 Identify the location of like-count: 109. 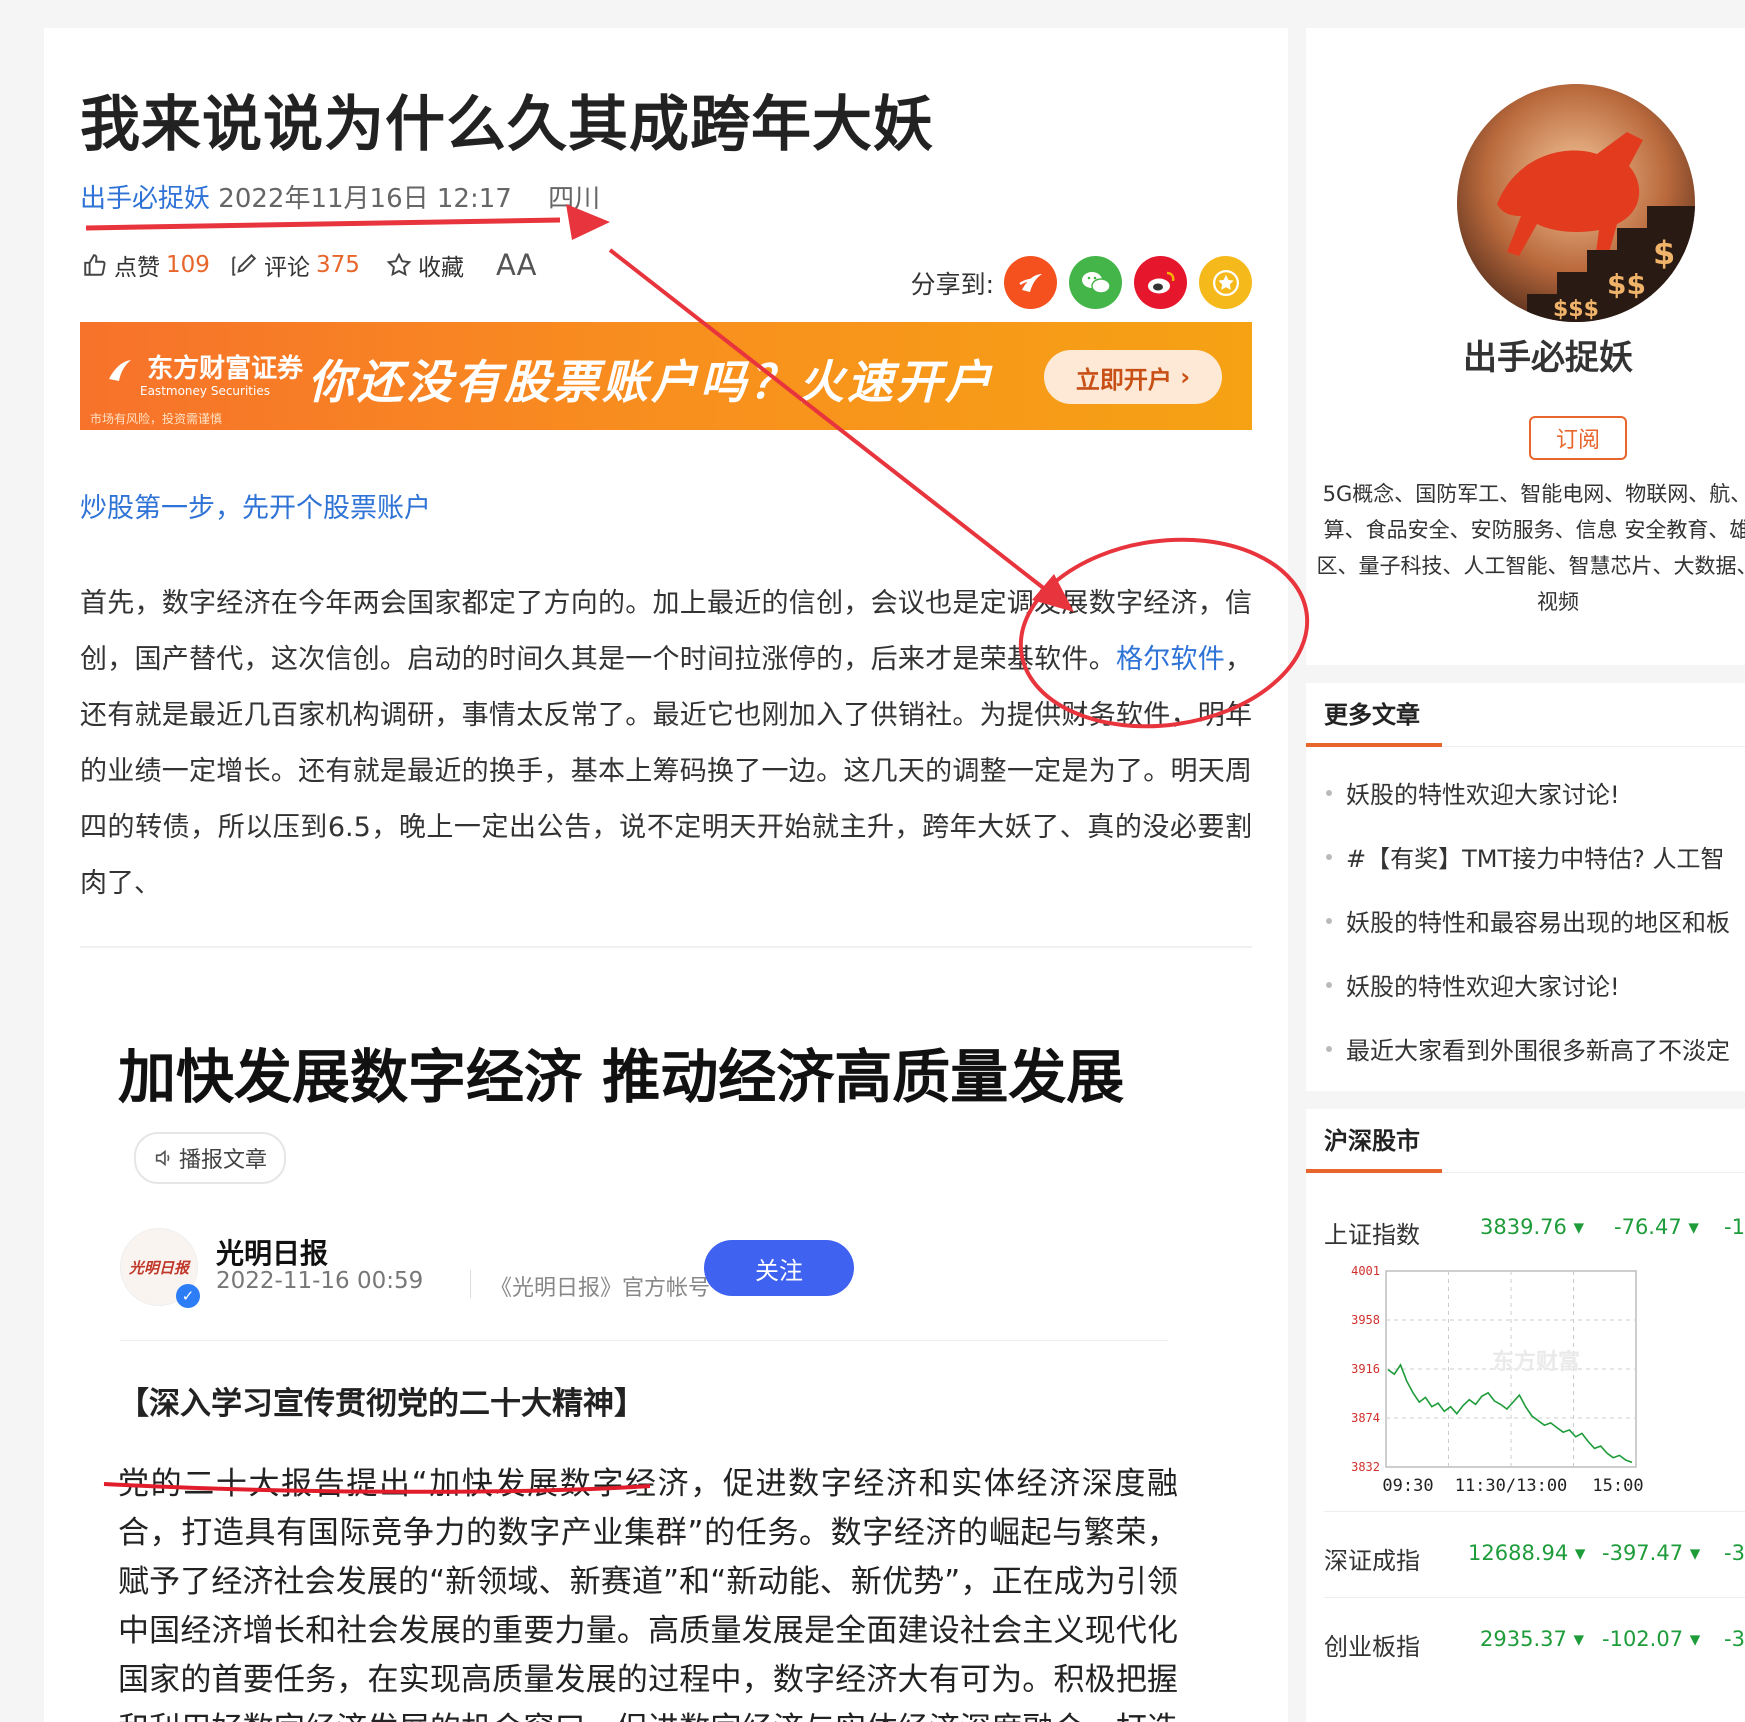
(188, 265).